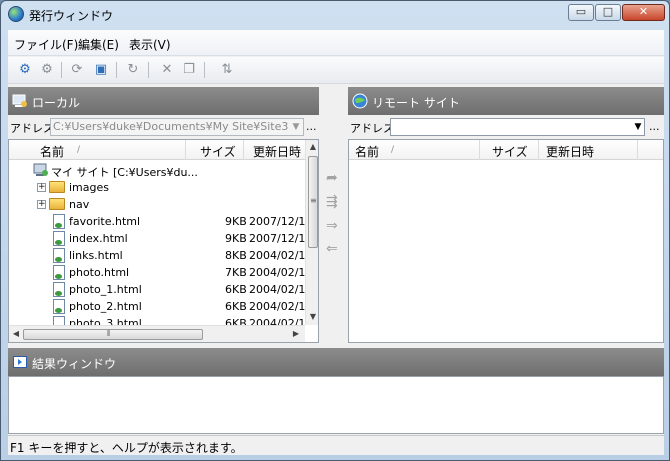  I want to click on local-column-header: 名前 / サイズ 更新日時, so click(157, 150).